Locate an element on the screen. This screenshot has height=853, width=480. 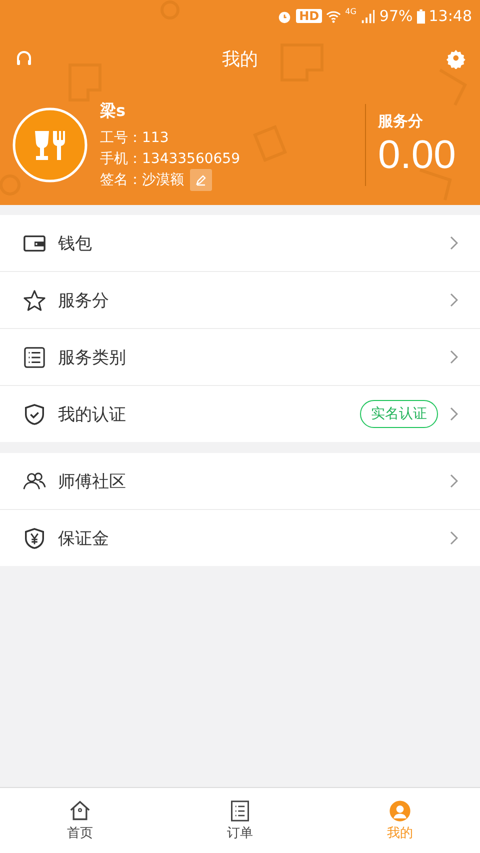
home-icon is located at coordinates (80, 811).